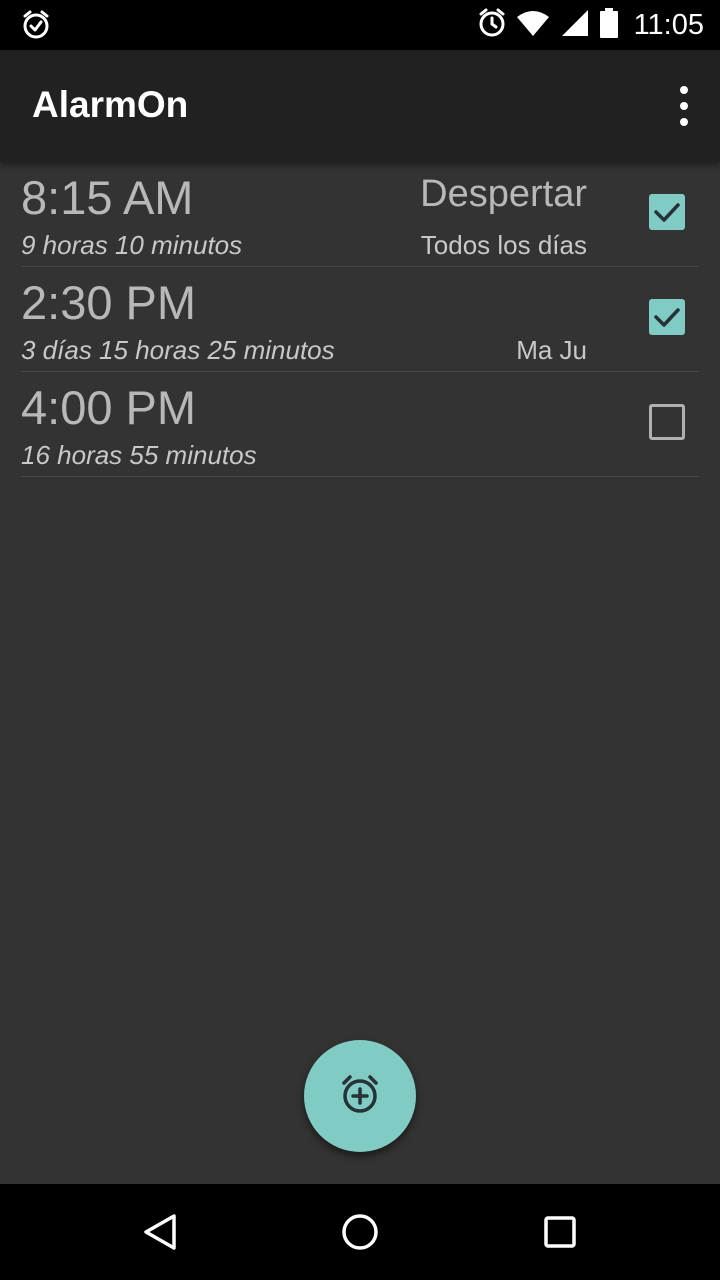  I want to click on app-bar: AlarmOn, so click(360, 106).